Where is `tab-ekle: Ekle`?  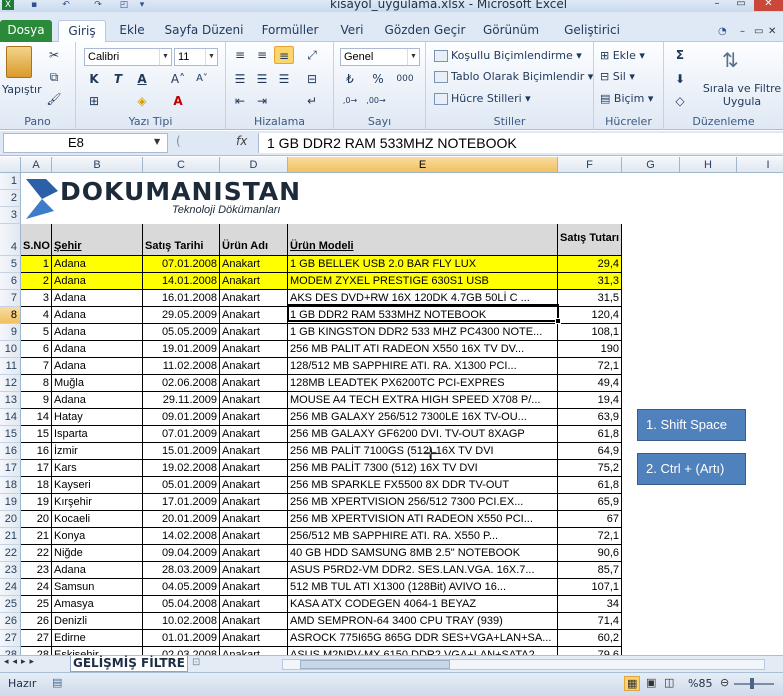 tab-ekle: Ekle is located at coordinates (132, 31).